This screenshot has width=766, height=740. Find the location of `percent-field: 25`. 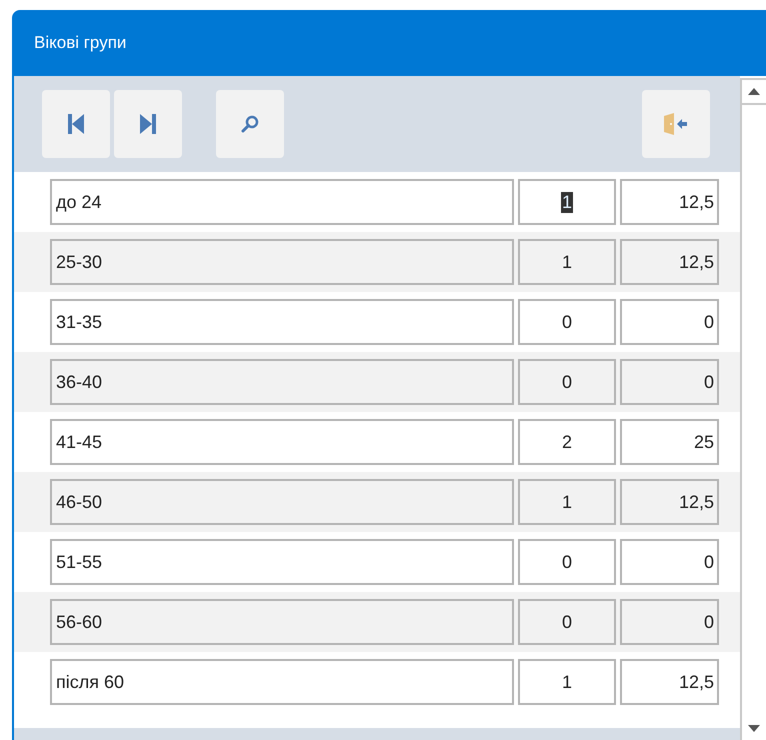

percent-field: 25 is located at coordinates (669, 442).